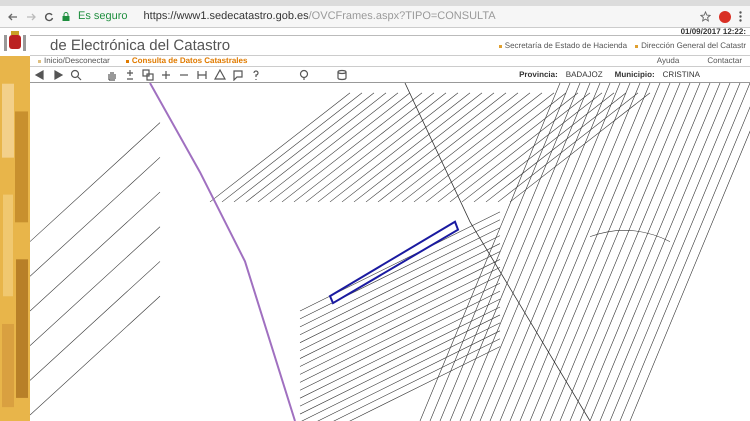 This screenshot has width=750, height=421. What do you see at coordinates (140, 45) in the screenshot?
I see `site-title: de Electrónica del Catastro` at bounding box center [140, 45].